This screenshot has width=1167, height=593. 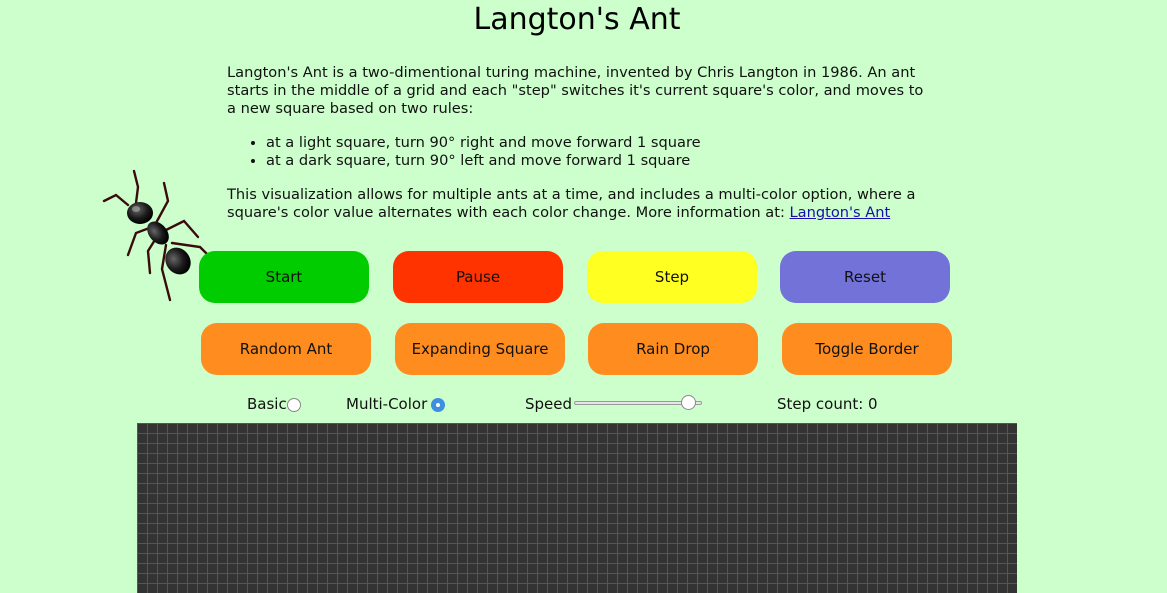 I want to click on toggle-border-button: Toggle Border, so click(x=867, y=349).